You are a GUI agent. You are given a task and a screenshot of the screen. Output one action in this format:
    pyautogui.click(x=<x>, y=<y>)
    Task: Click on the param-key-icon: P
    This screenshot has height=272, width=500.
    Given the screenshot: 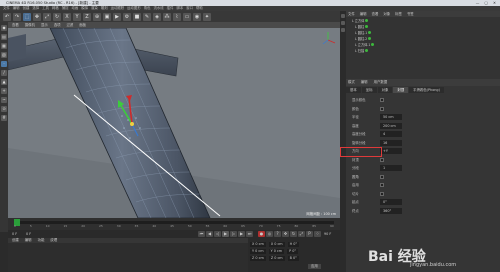 What is the action you would take?
    pyautogui.click(x=309, y=234)
    